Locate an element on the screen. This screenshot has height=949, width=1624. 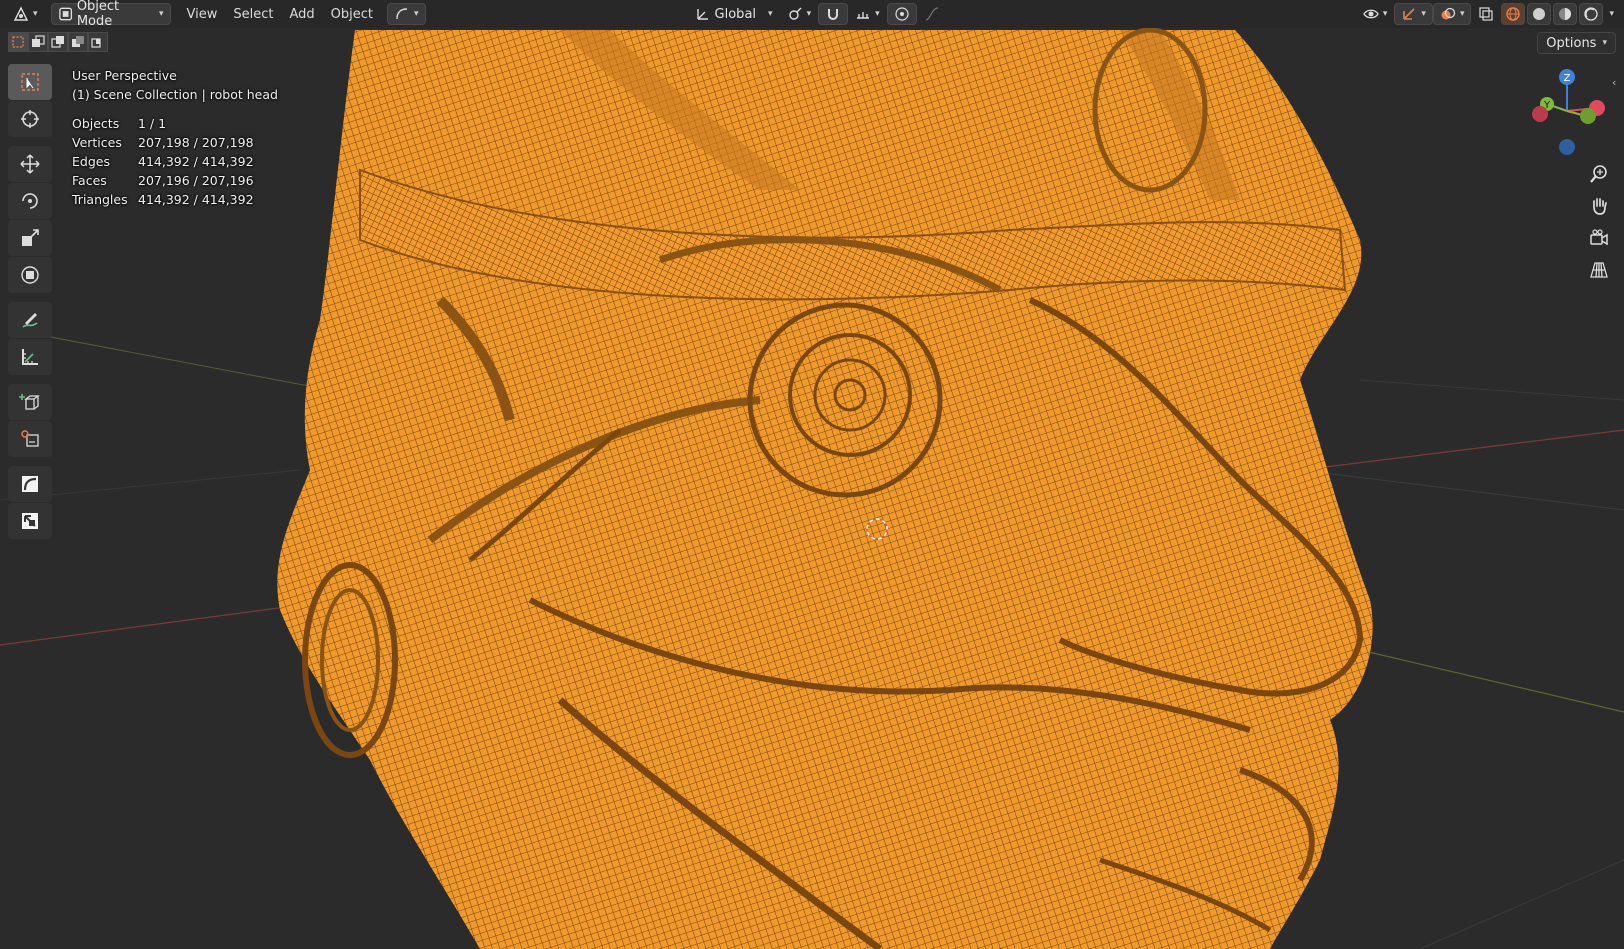
menu-select: Select is located at coordinates (253, 14).